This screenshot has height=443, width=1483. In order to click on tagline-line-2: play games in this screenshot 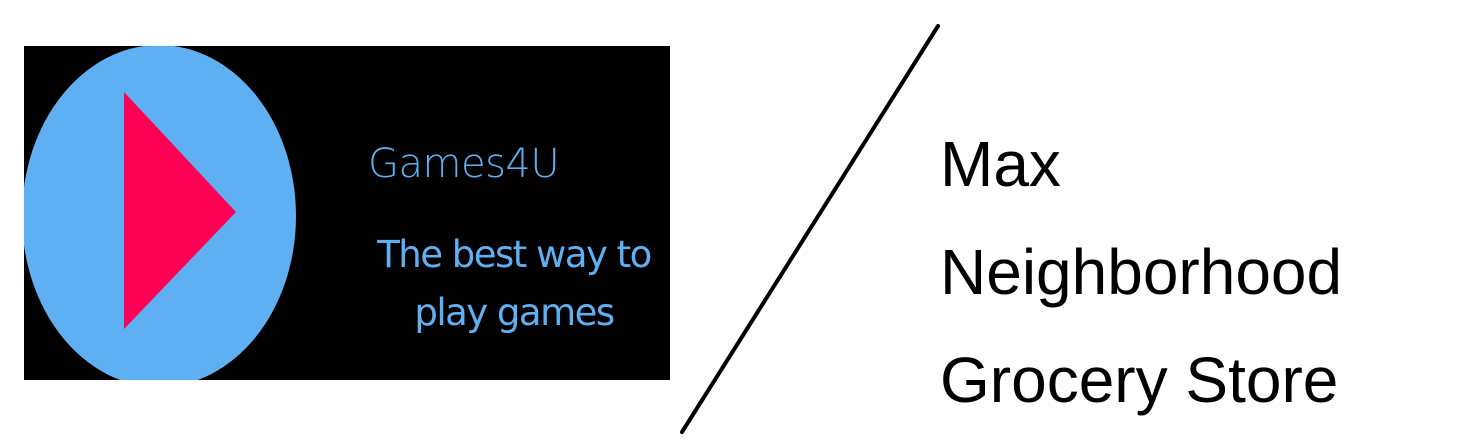, I will do `click(514, 312)`.